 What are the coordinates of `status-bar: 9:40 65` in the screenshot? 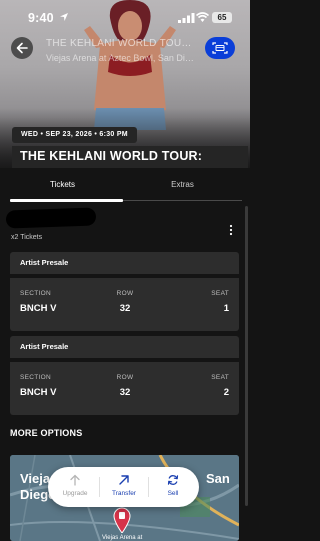 It's located at (125, 17).